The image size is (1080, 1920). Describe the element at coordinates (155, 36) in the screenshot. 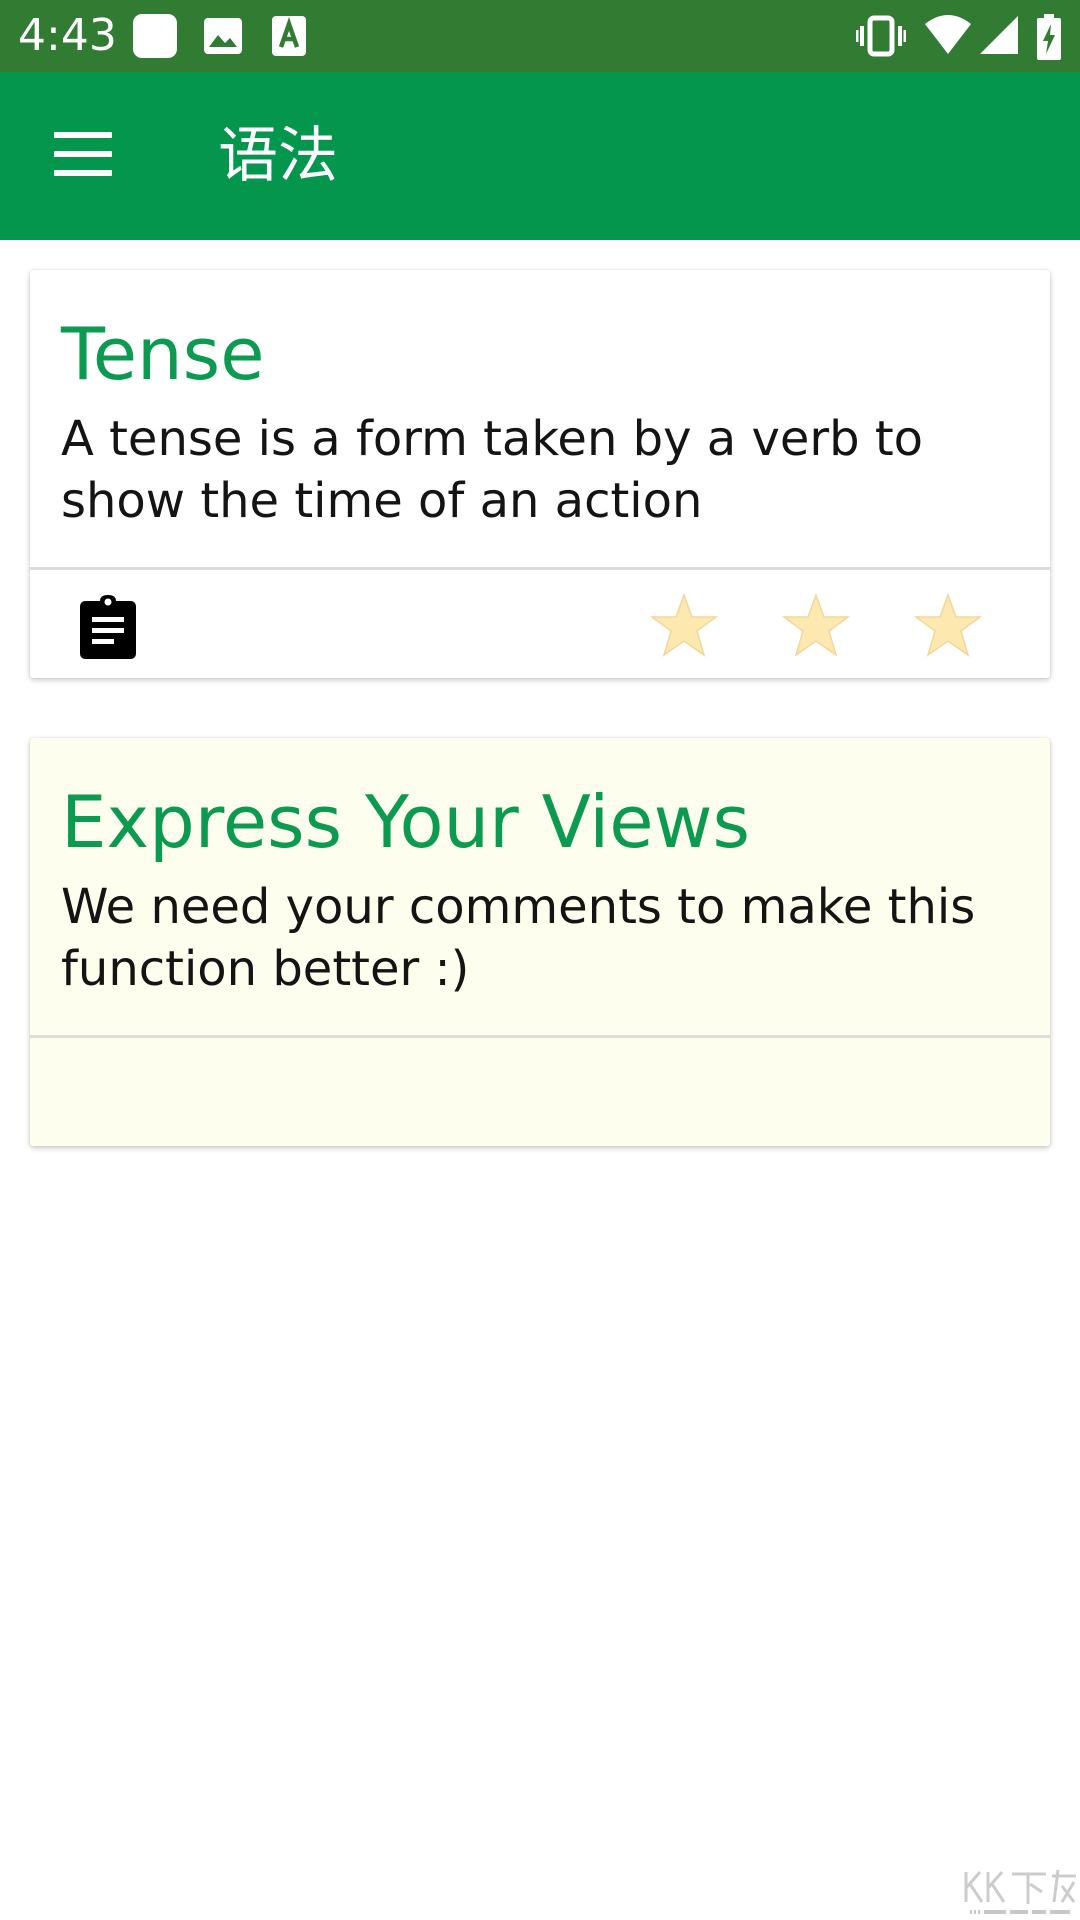

I see `square-notification-icon` at that location.